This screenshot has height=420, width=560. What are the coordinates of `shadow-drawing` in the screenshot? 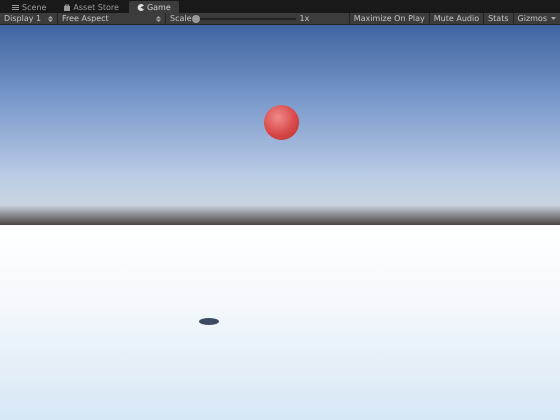 It's located at (209, 321).